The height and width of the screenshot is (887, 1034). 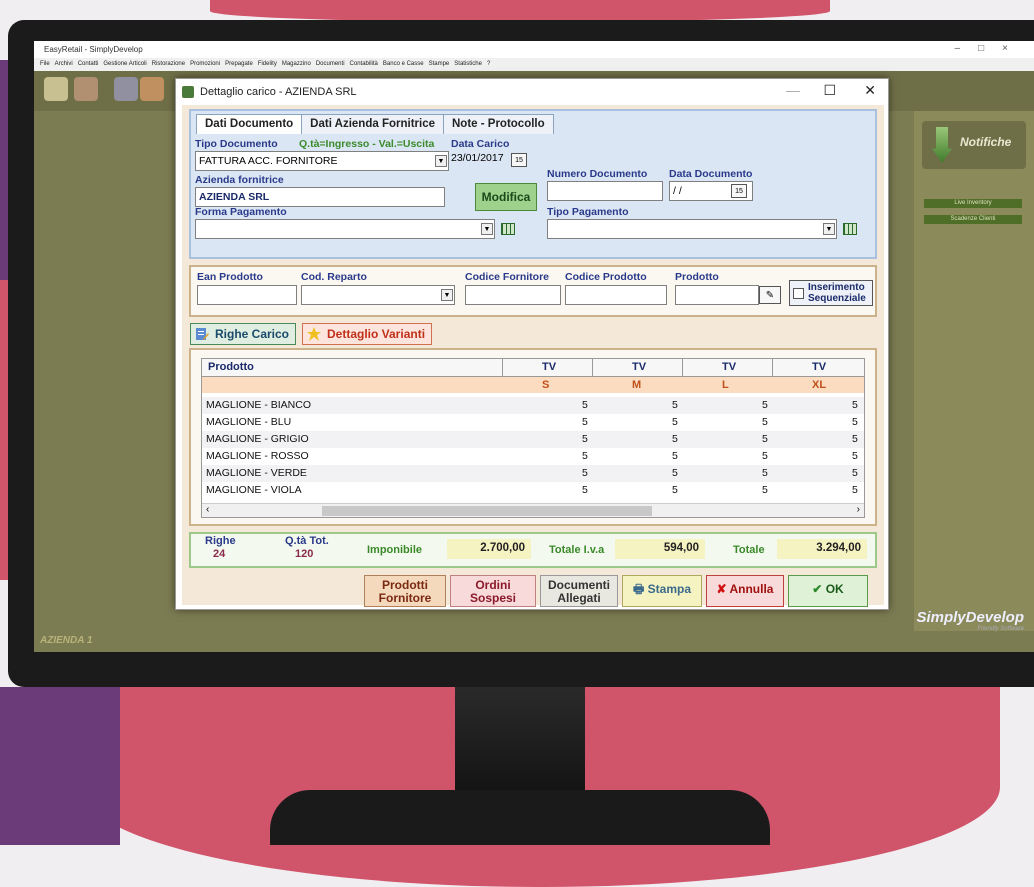 I want to click on prodotti-fornitore-button: Prodotti Fornitore, so click(x=405, y=591).